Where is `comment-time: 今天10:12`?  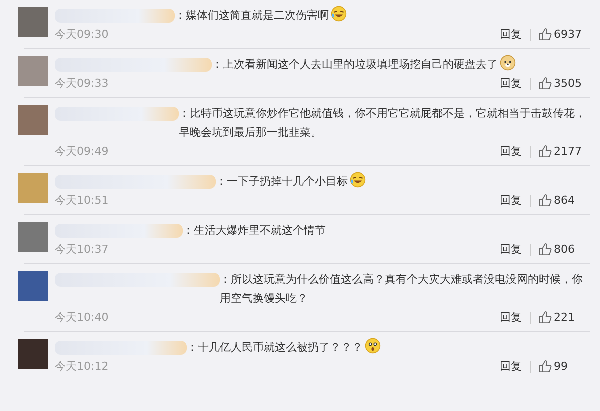 comment-time: 今天10:12 is located at coordinates (82, 366).